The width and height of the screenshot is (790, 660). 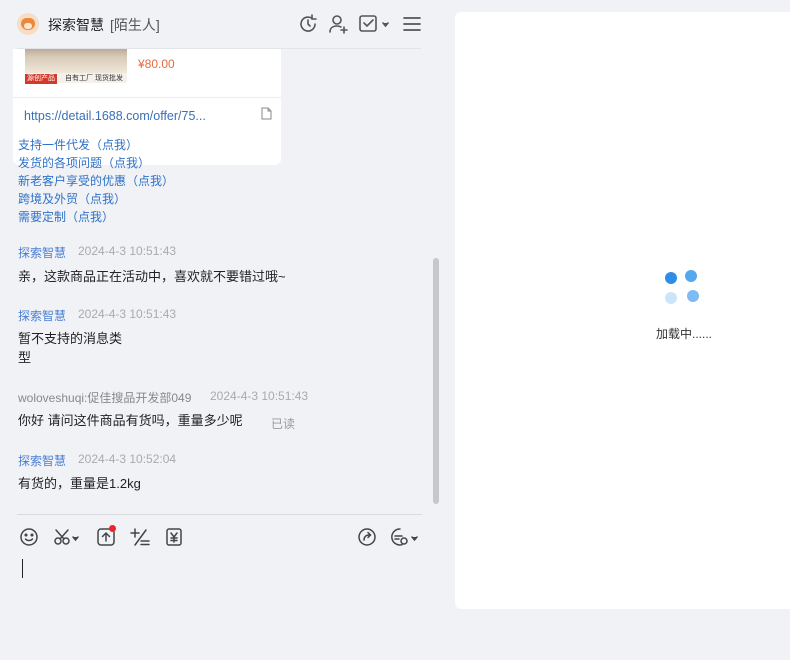 I want to click on notification-dot, so click(x=112, y=528).